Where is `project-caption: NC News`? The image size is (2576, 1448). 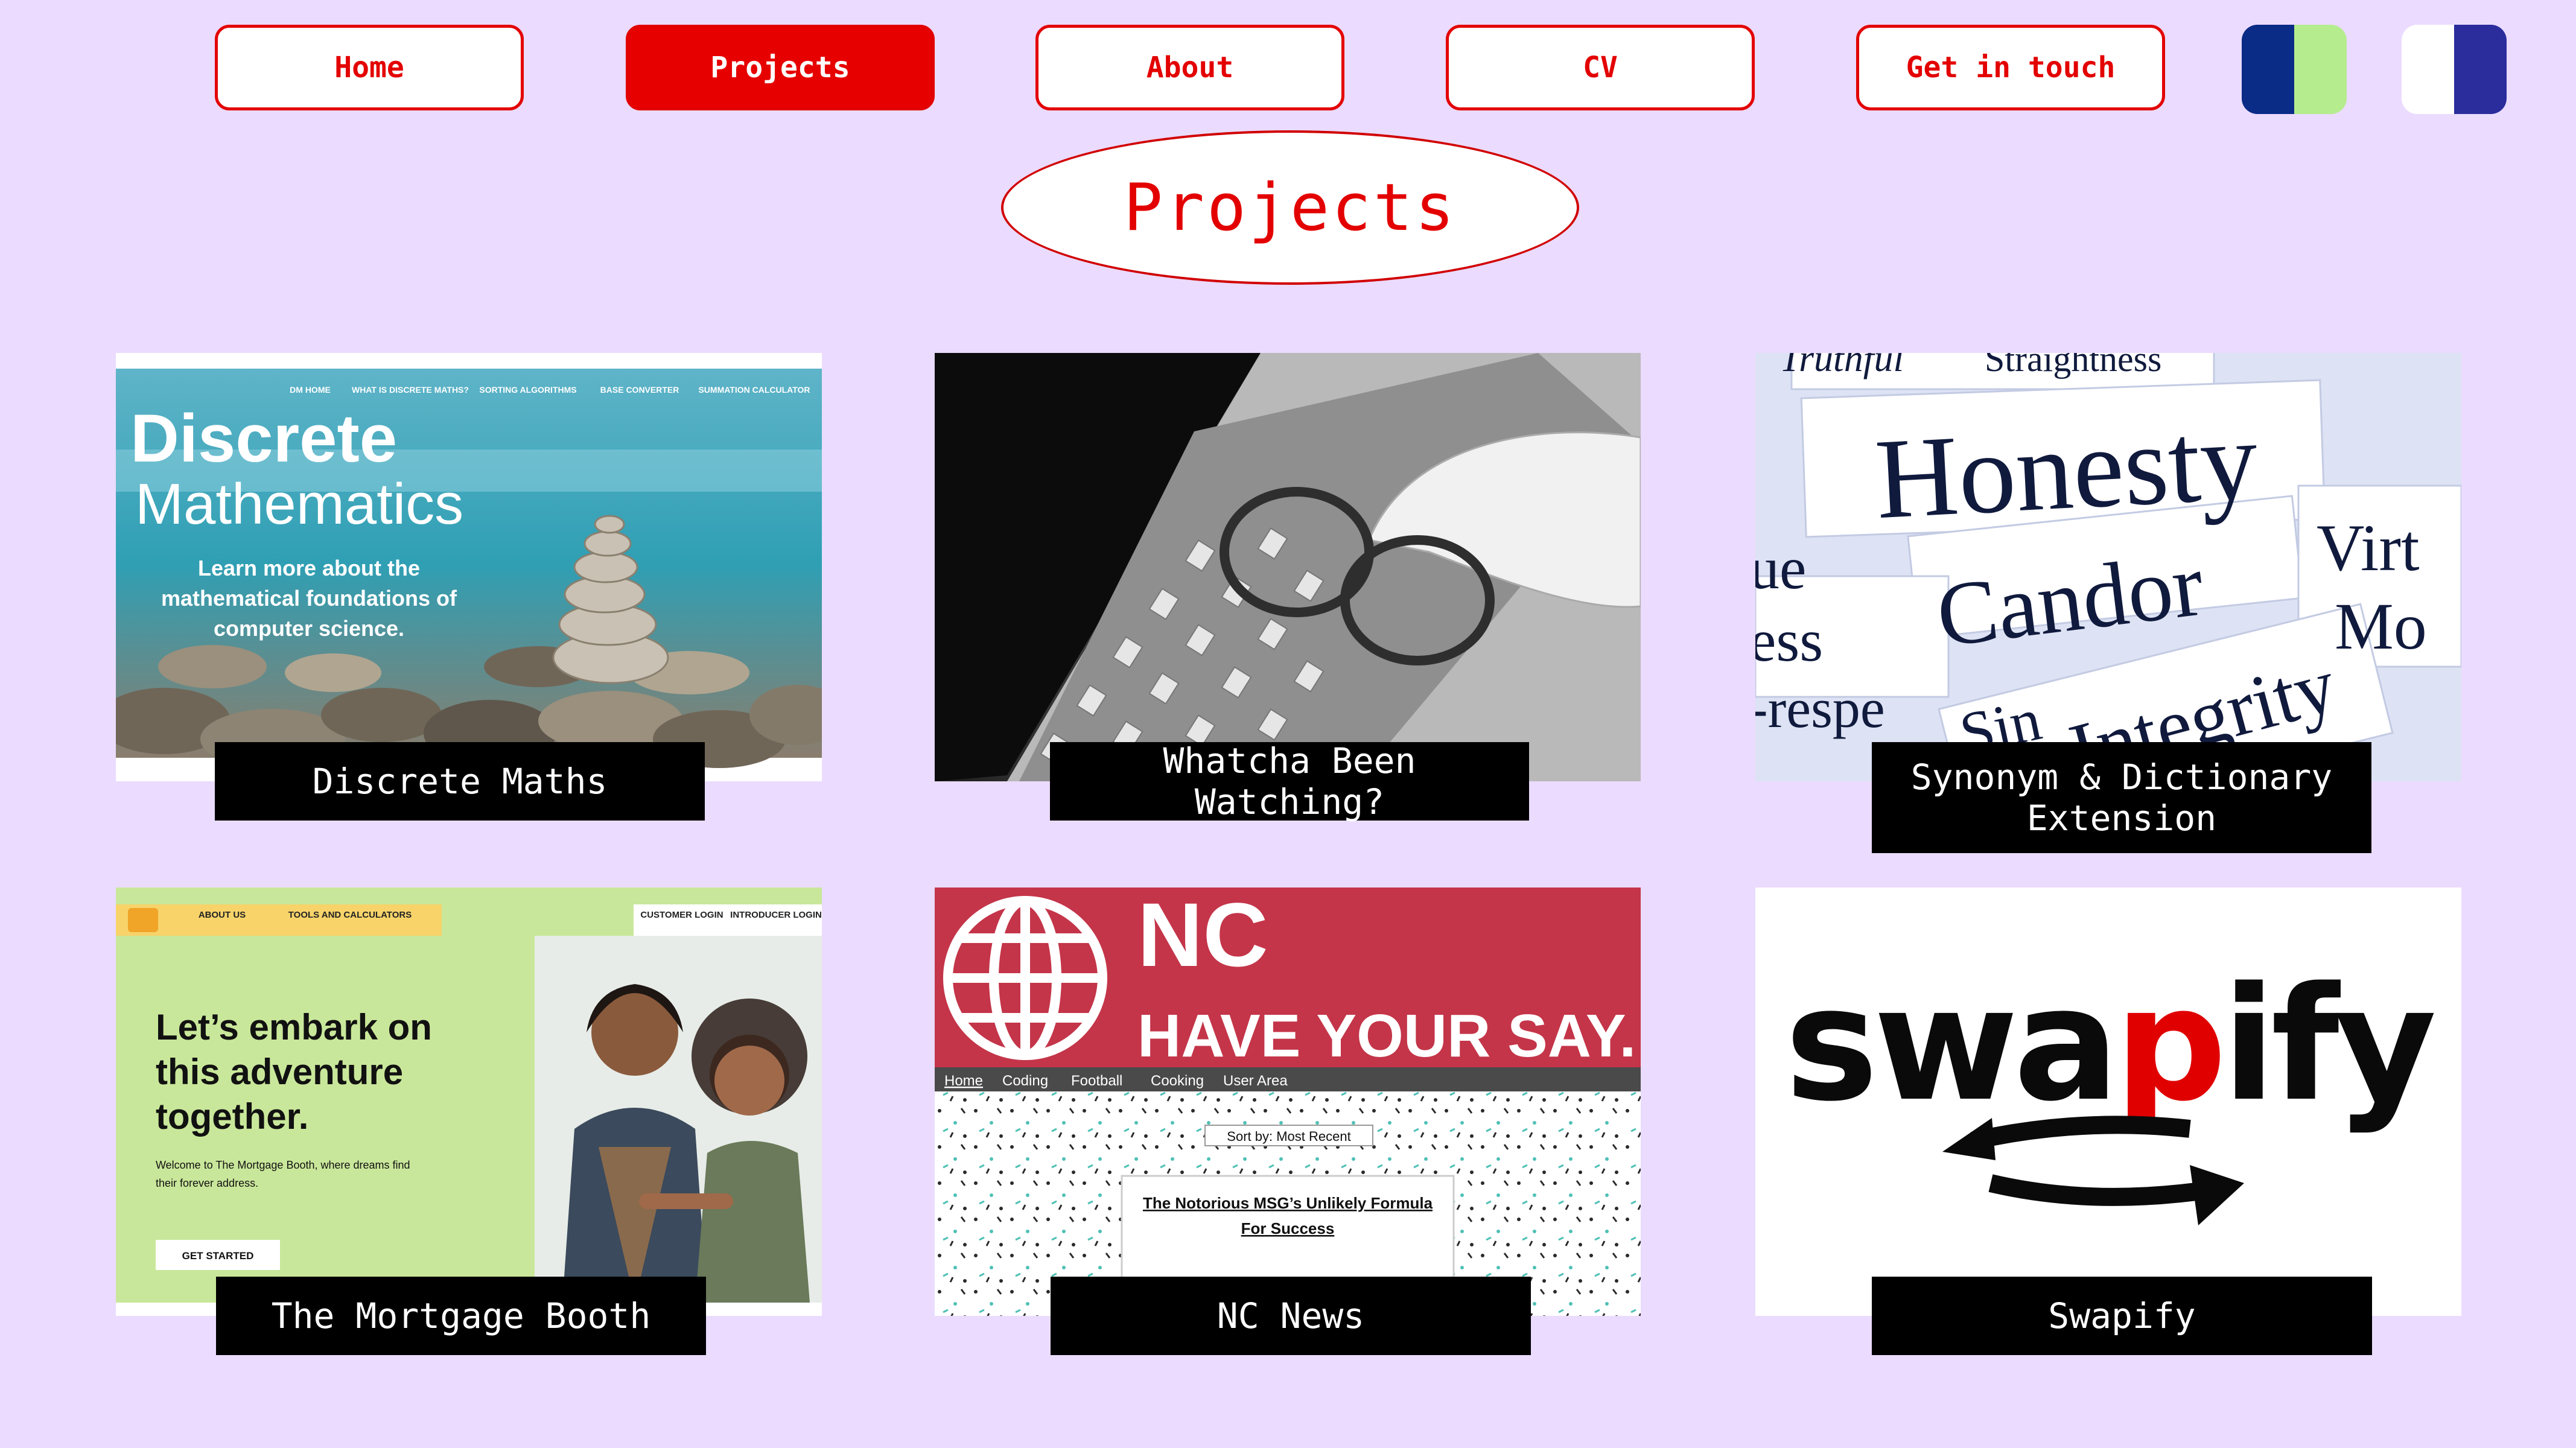
project-caption: NC News is located at coordinates (1291, 1316).